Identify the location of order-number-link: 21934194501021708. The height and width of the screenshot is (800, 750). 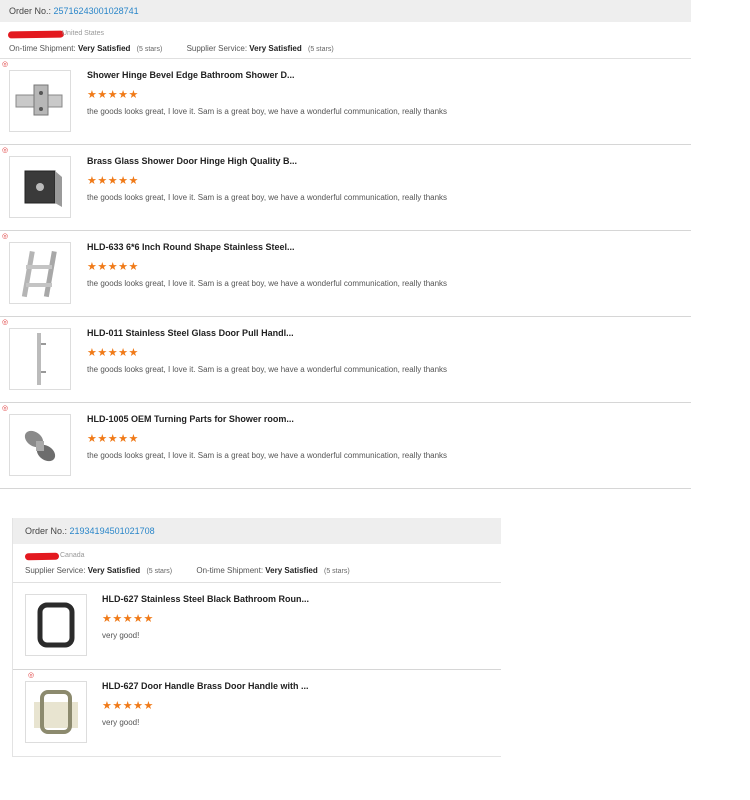
(112, 531).